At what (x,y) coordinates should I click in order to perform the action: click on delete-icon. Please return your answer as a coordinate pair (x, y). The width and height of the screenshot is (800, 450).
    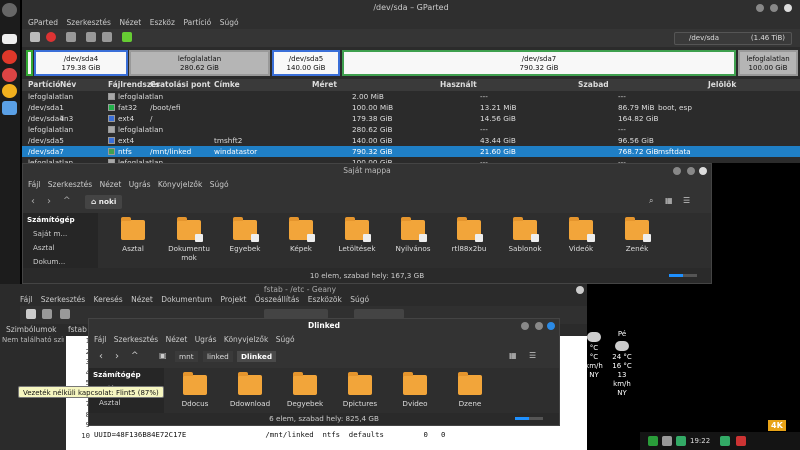
    Looking at the image, I should click on (51, 37).